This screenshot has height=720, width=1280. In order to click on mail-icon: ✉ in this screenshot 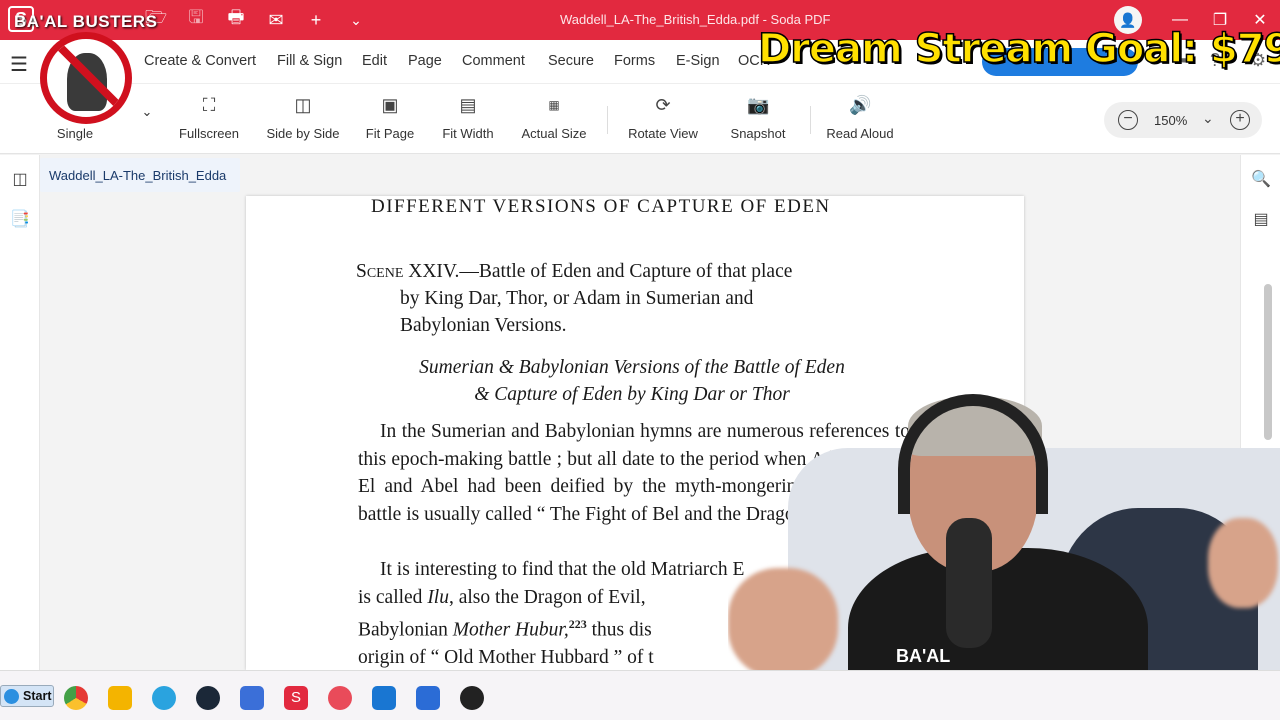, I will do `click(276, 20)`.